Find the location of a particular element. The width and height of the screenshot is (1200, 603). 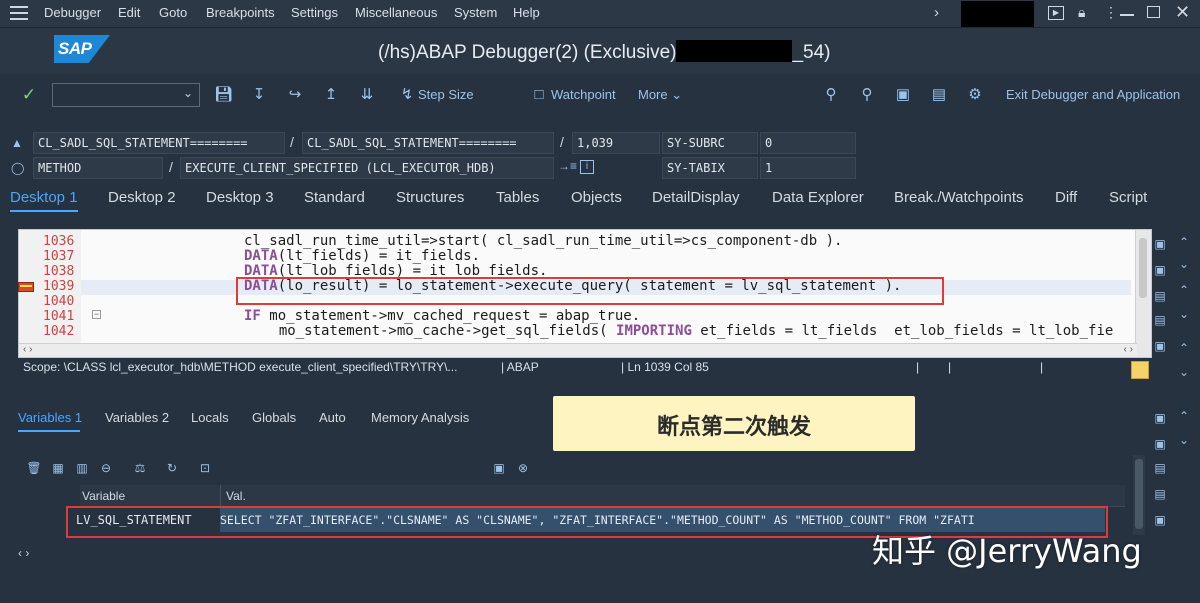

chevron-right-icon: › is located at coordinates (936, 12).